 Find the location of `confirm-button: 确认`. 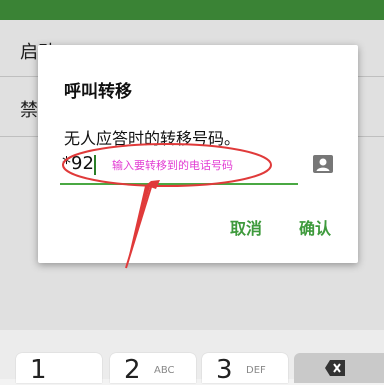

confirm-button: 确认 is located at coordinates (315, 227).